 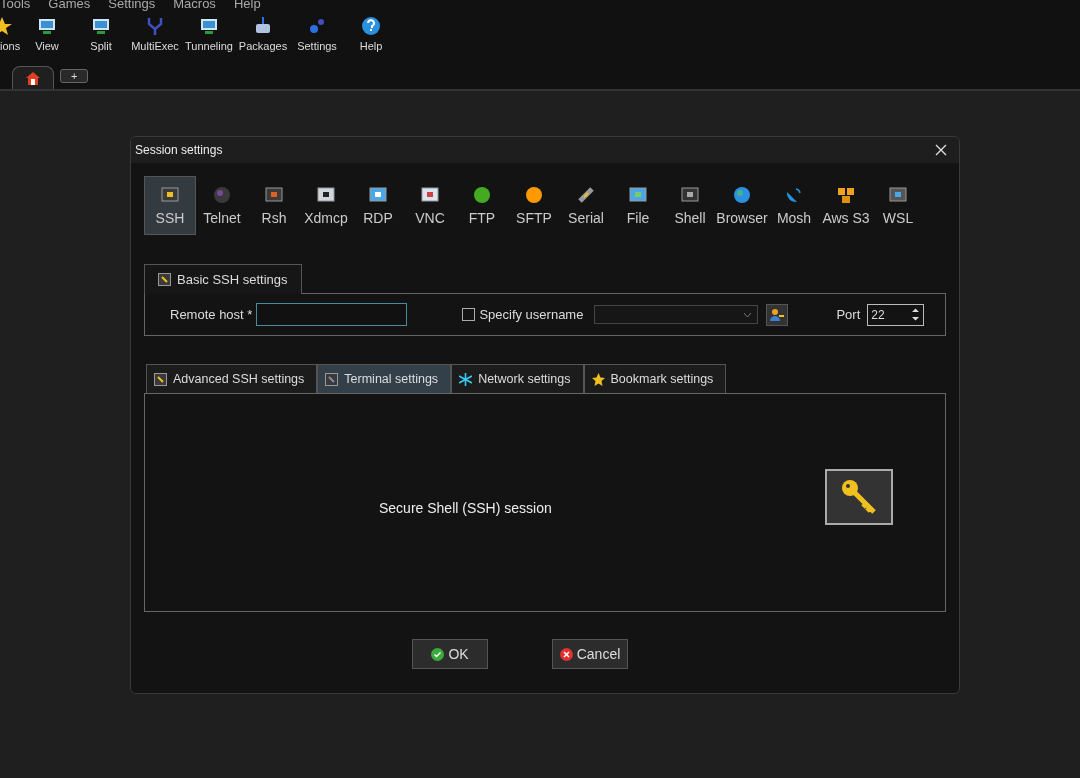 What do you see at coordinates (378, 205) in the screenshot?
I see `session-type-button: RDP` at bounding box center [378, 205].